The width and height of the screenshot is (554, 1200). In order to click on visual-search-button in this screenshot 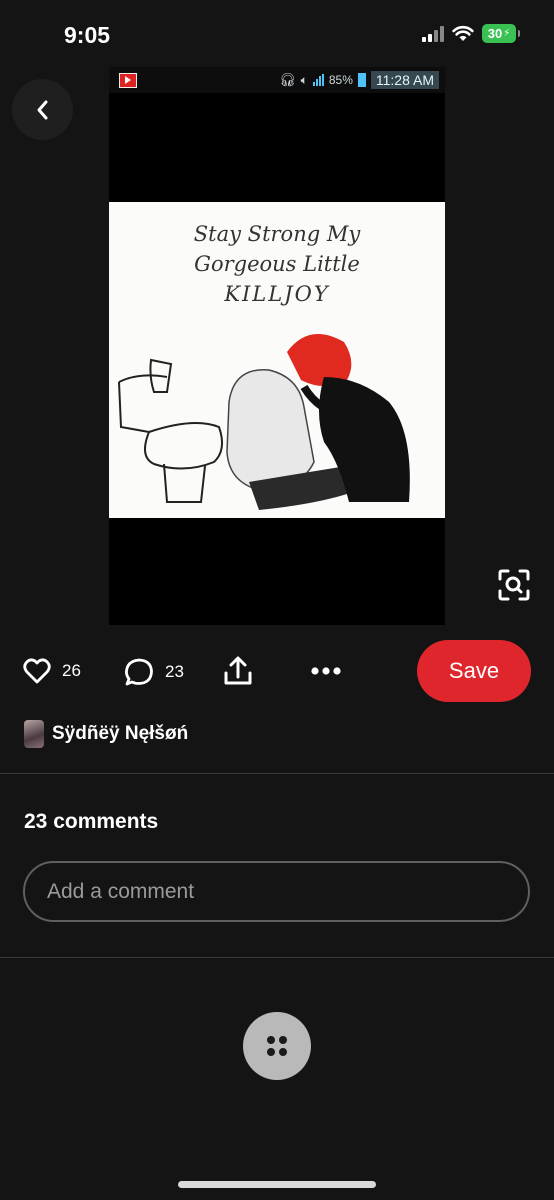, I will do `click(514, 585)`.